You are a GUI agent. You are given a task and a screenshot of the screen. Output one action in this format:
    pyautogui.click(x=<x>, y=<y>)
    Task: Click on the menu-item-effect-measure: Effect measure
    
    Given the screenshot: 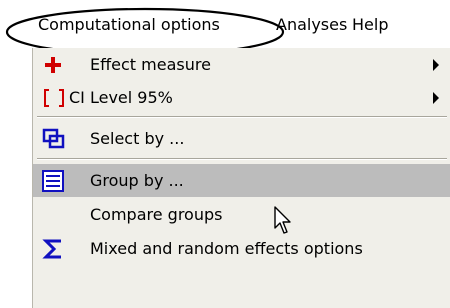 What is the action you would take?
    pyautogui.click(x=241, y=64)
    